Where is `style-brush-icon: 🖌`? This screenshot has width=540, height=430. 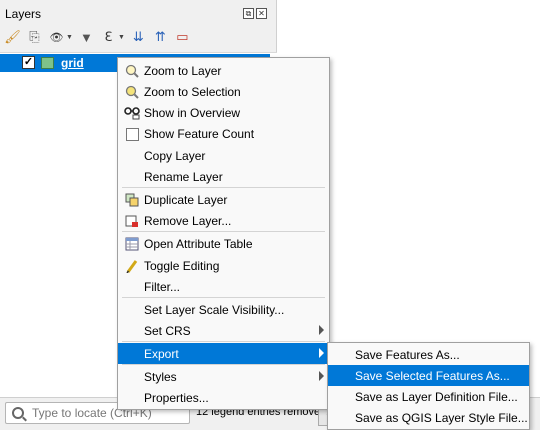
style-brush-icon: 🖌 is located at coordinates (12, 37).